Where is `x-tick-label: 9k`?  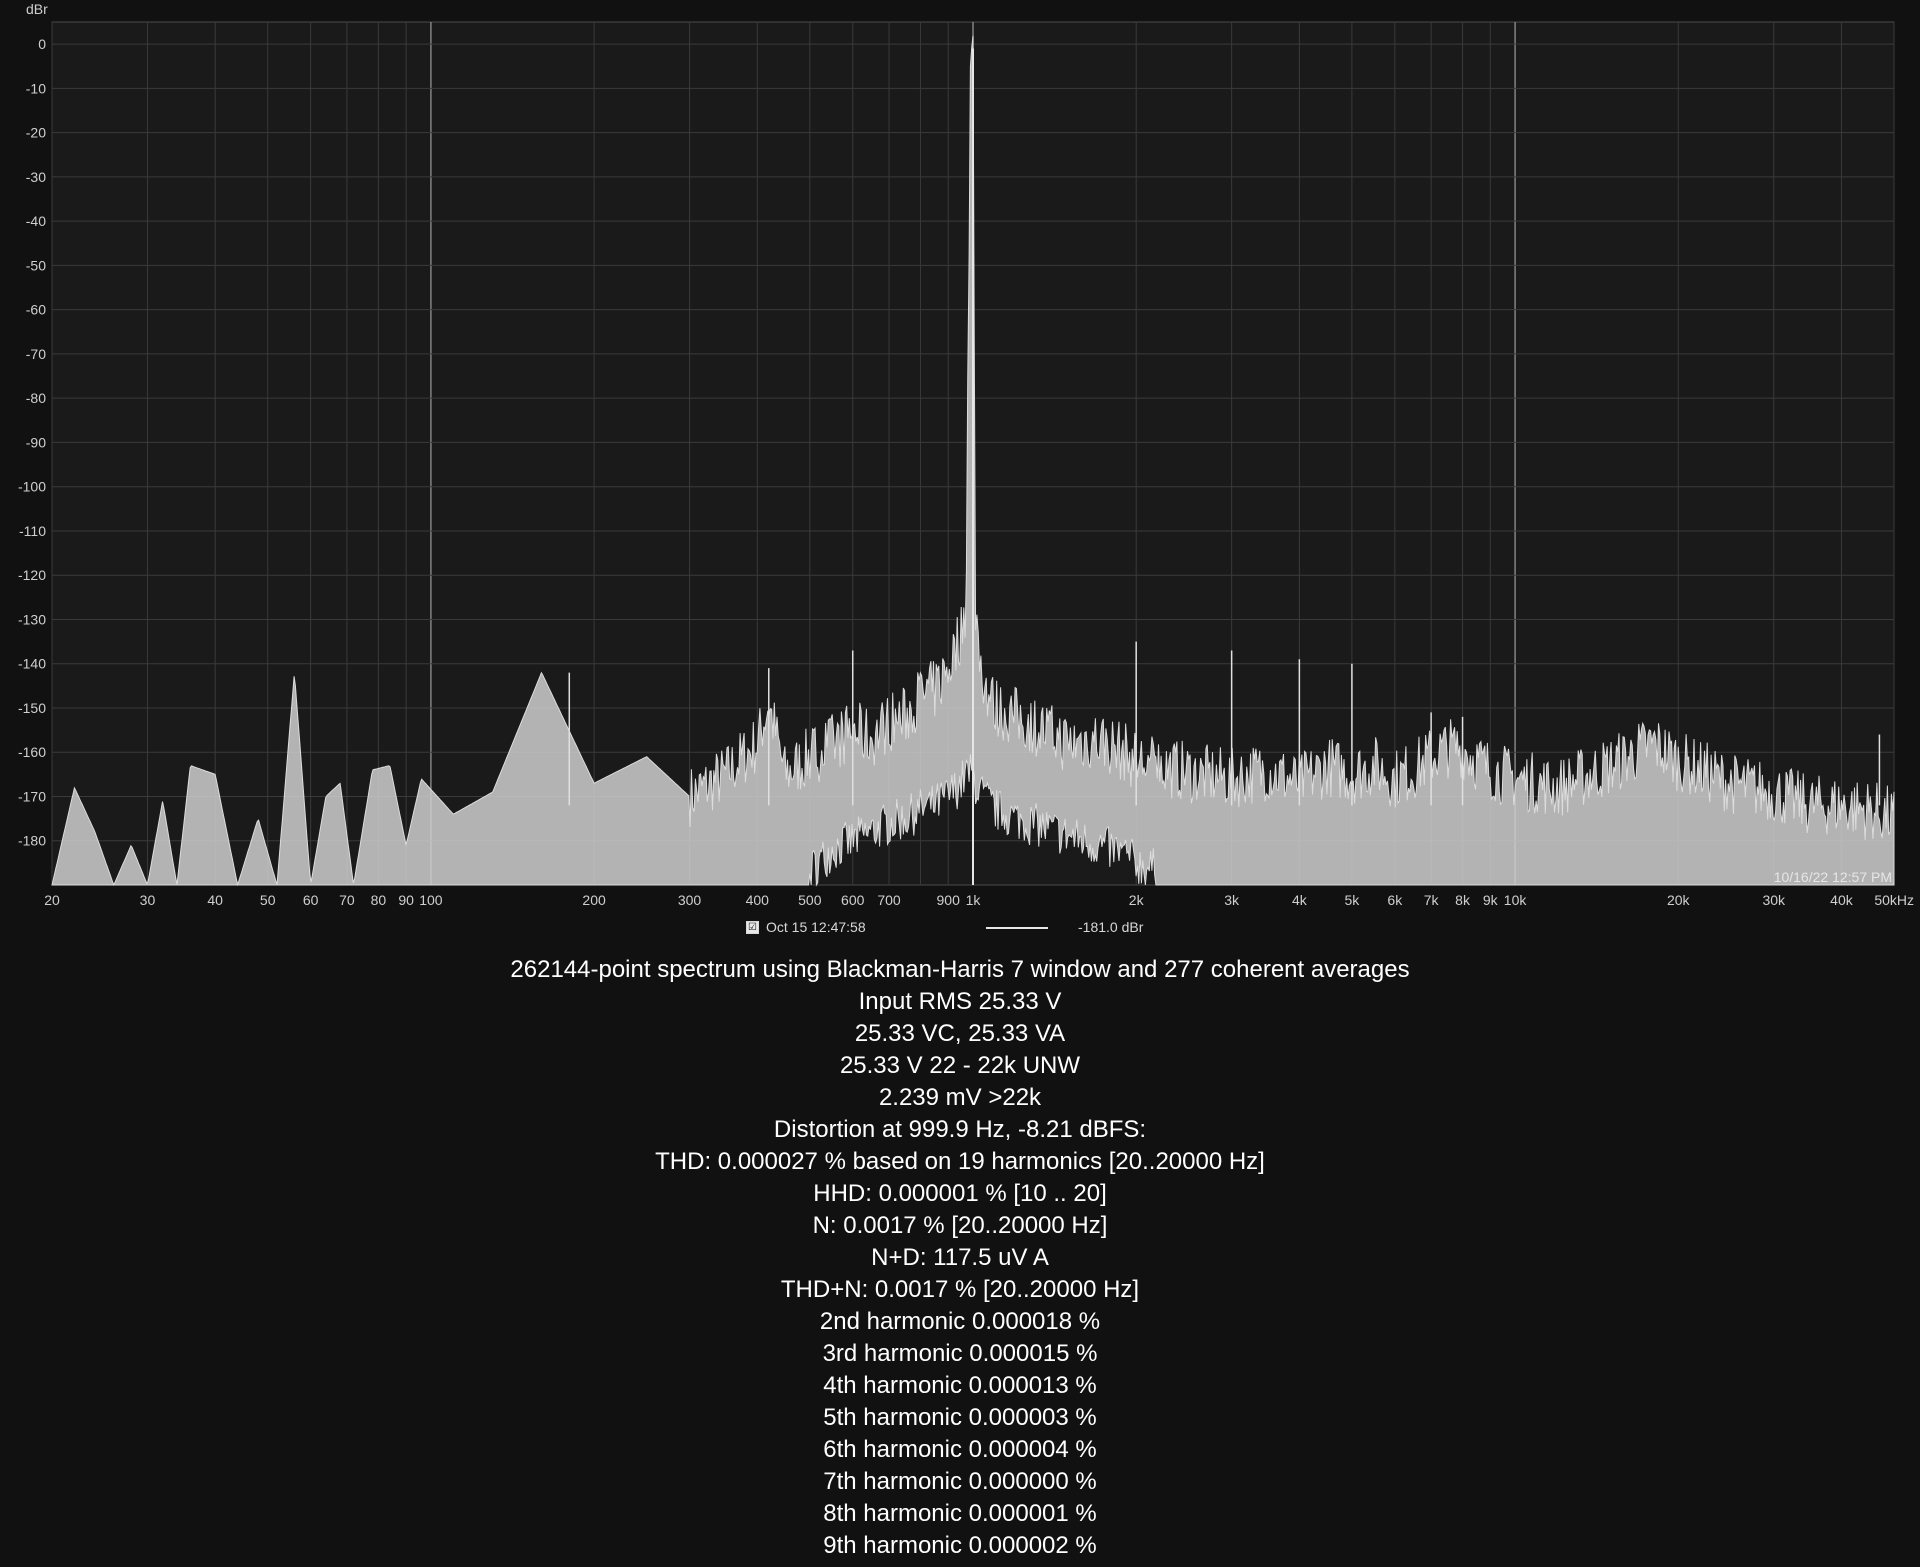 x-tick-label: 9k is located at coordinates (1491, 900).